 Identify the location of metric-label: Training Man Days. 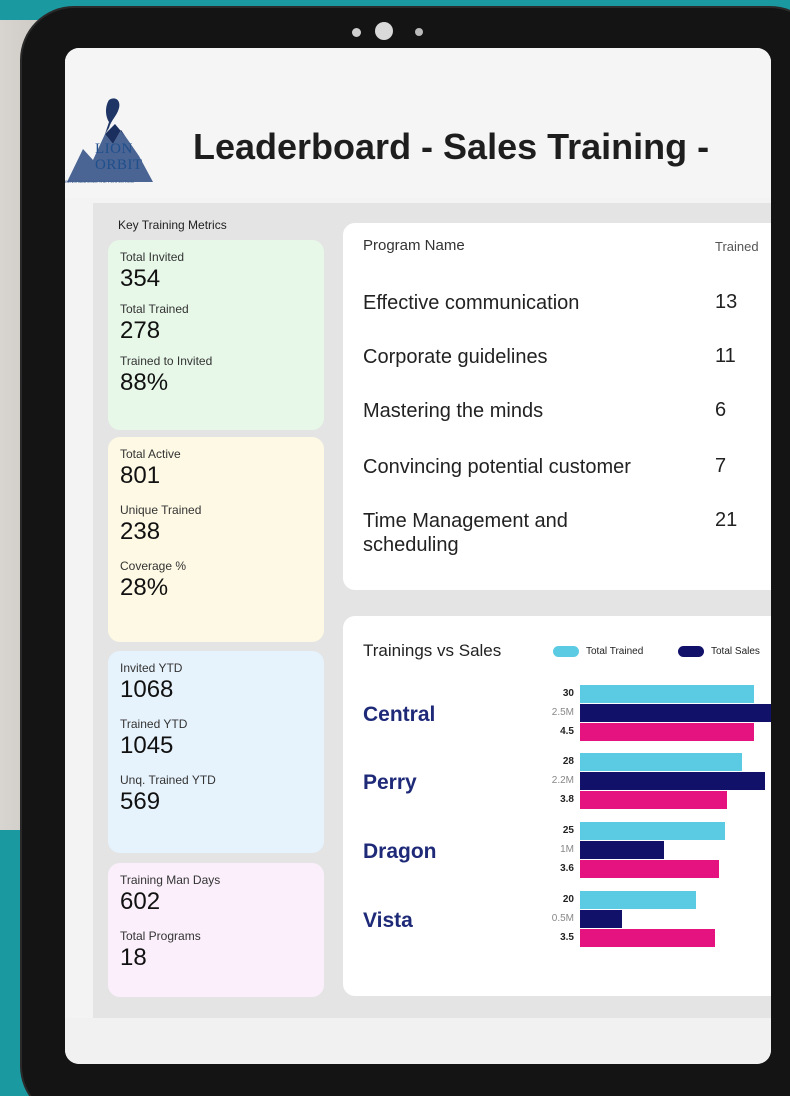
(170, 880).